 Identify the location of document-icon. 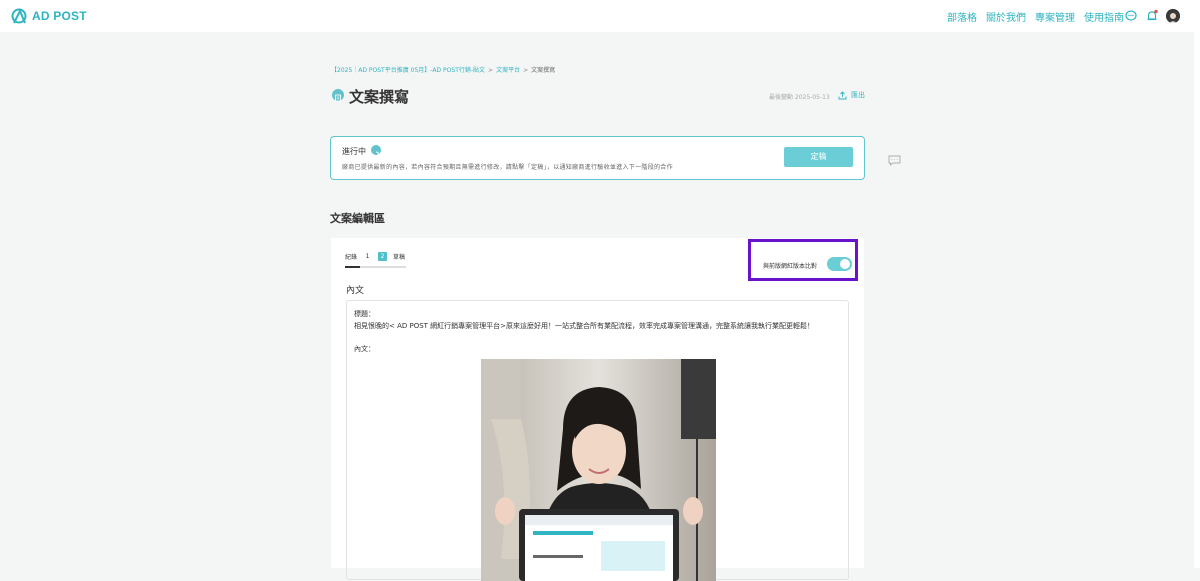
(338, 98).